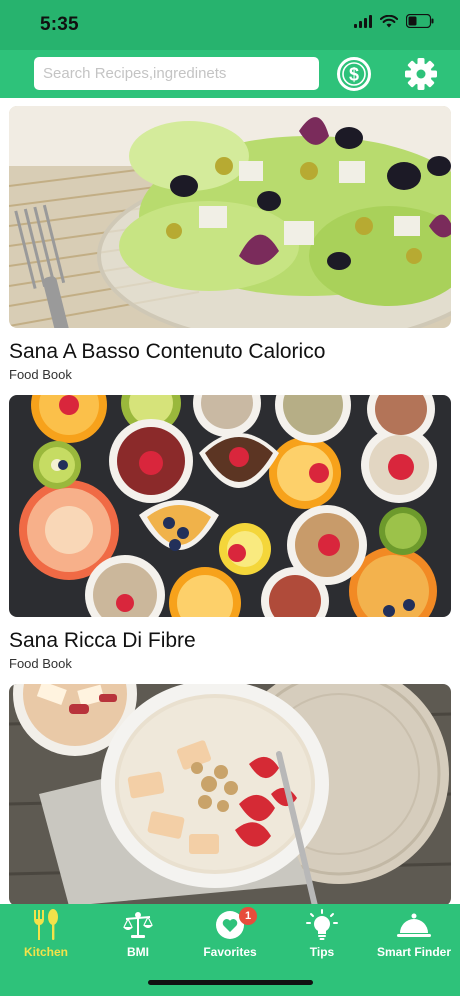 The width and height of the screenshot is (460, 996). I want to click on wifi-icon, so click(389, 20).